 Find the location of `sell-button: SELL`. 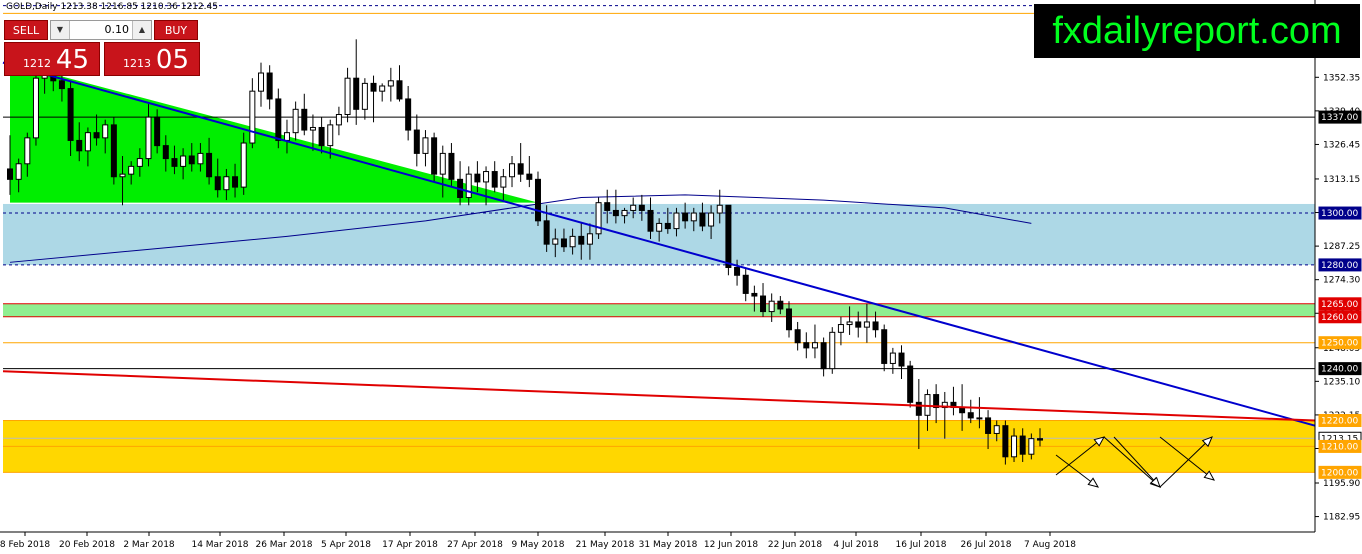

sell-button: SELL is located at coordinates (26, 30).